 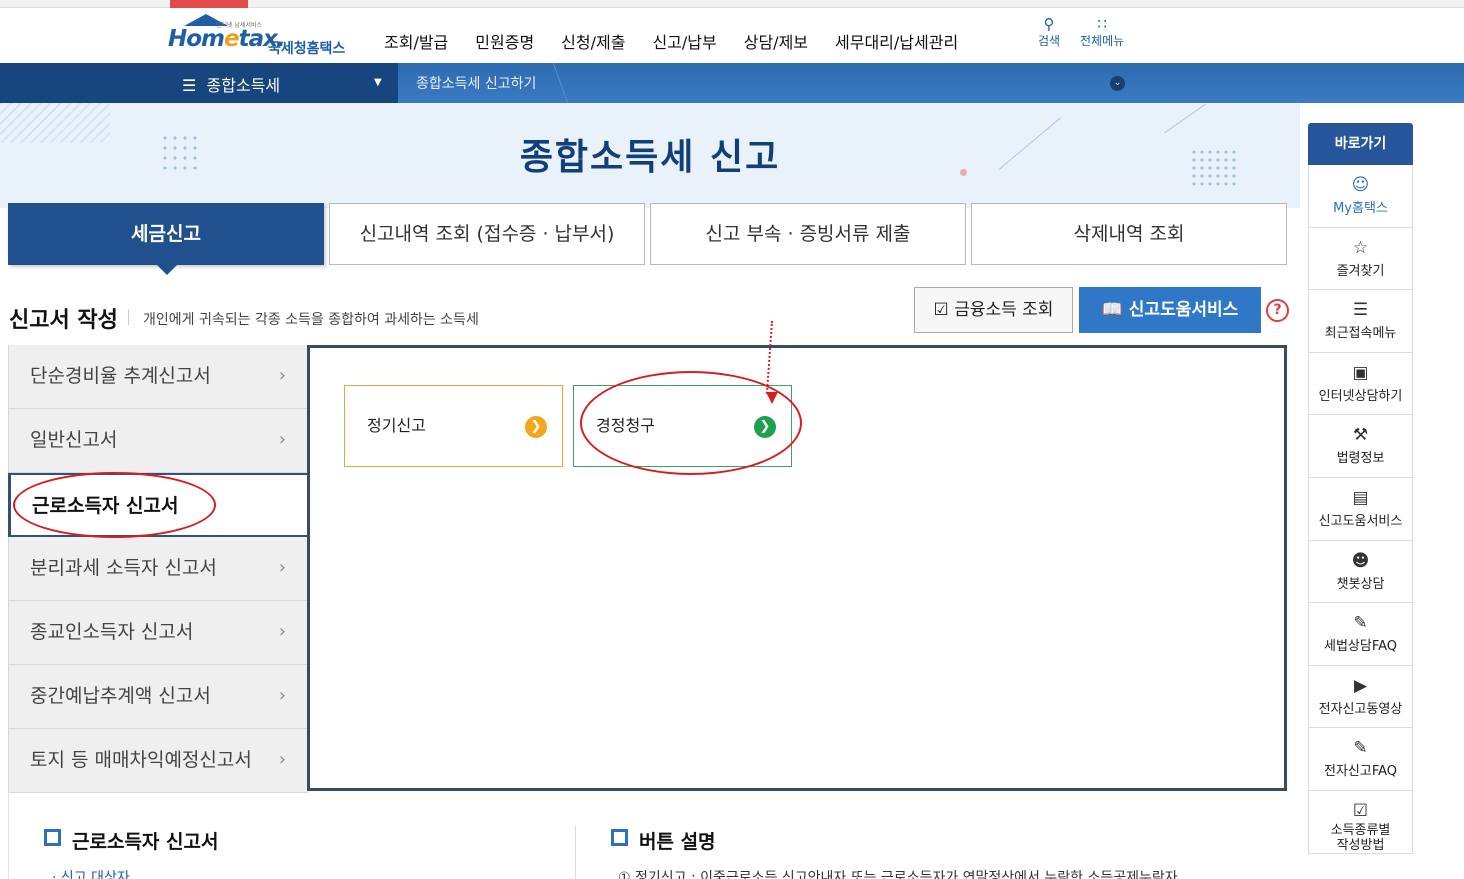 I want to click on left-menu-item-simple-expense: 단순경비율 추계신고서 ›, so click(x=158, y=377).